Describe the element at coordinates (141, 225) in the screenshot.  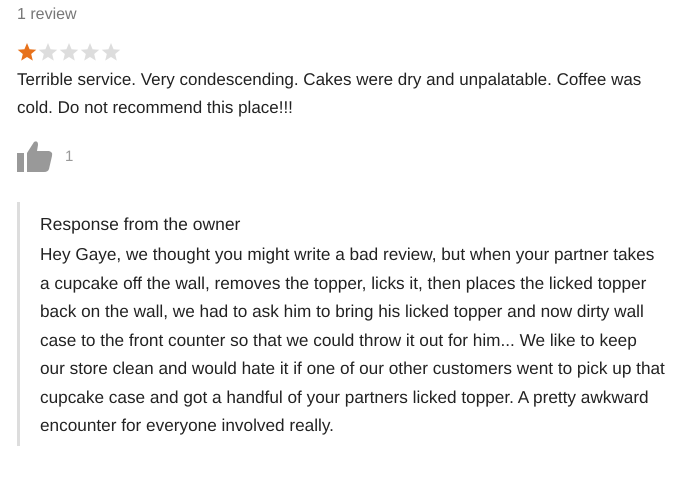
I see `response-title: Response from the owner` at that location.